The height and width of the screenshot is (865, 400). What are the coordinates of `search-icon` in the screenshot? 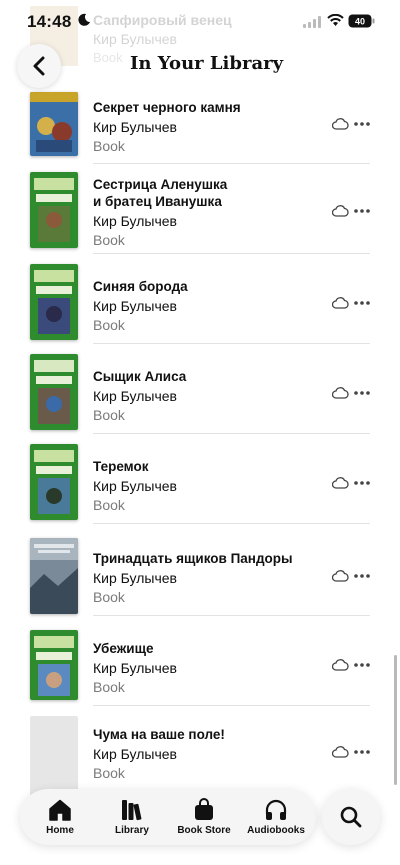 It's located at (351, 817).